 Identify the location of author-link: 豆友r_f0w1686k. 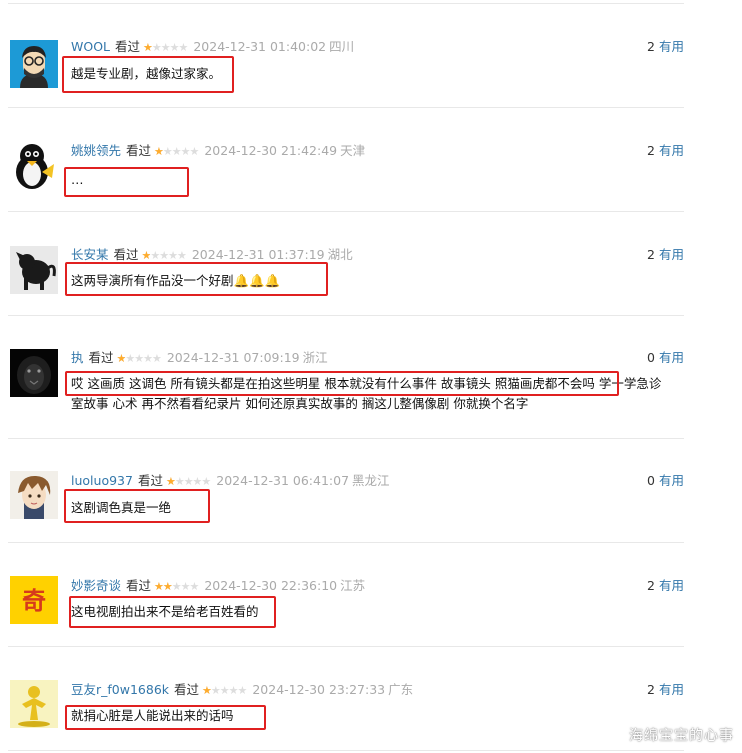
(120, 689).